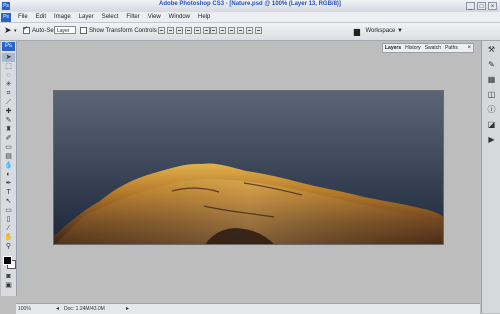 The image size is (500, 314). I want to click on foreground-color-swatch, so click(7, 260).